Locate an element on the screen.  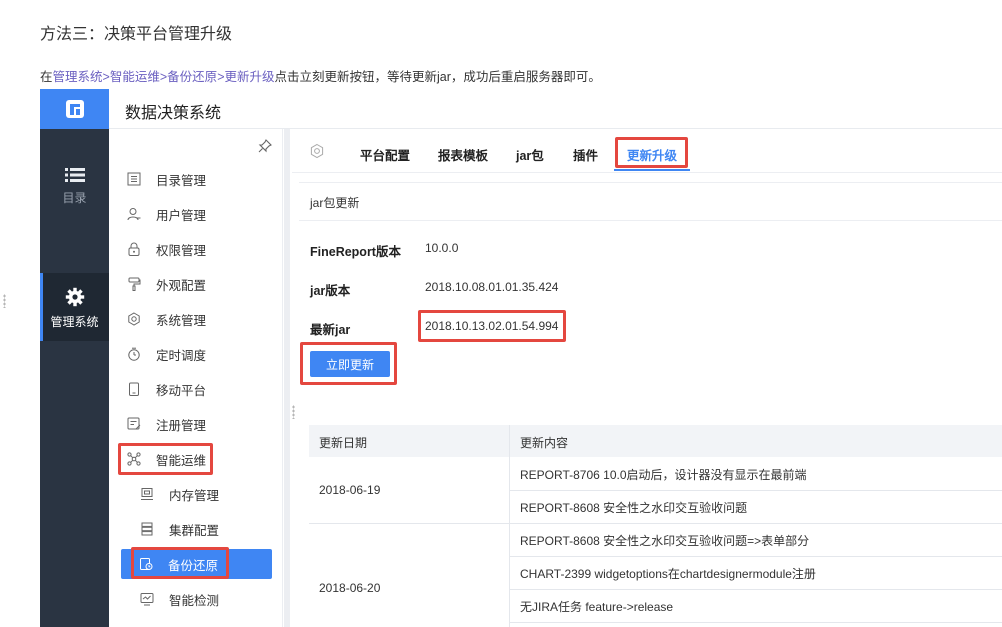
tab-report-template: 报表模板 is located at coordinates (463, 154).